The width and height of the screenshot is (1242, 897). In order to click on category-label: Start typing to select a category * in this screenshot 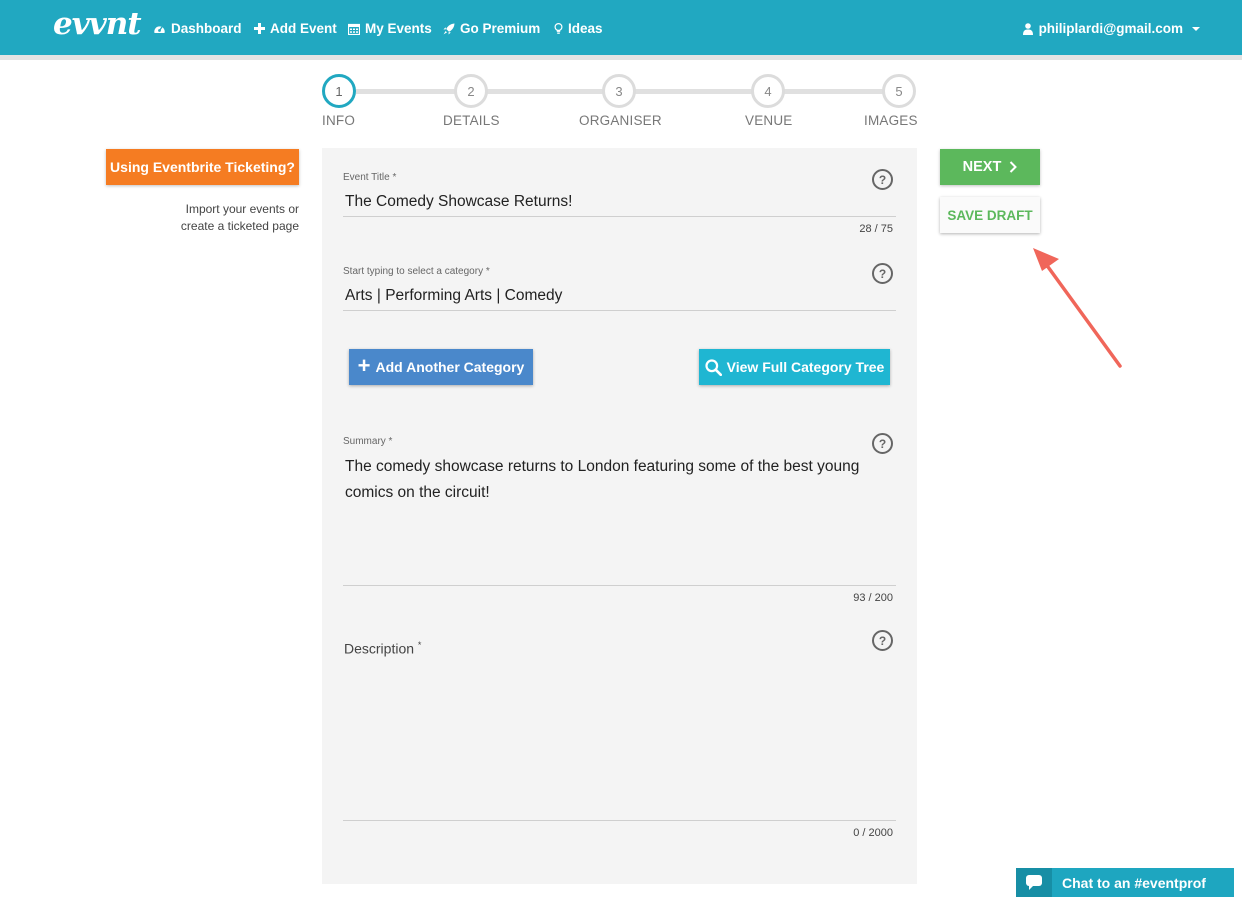, I will do `click(416, 271)`.